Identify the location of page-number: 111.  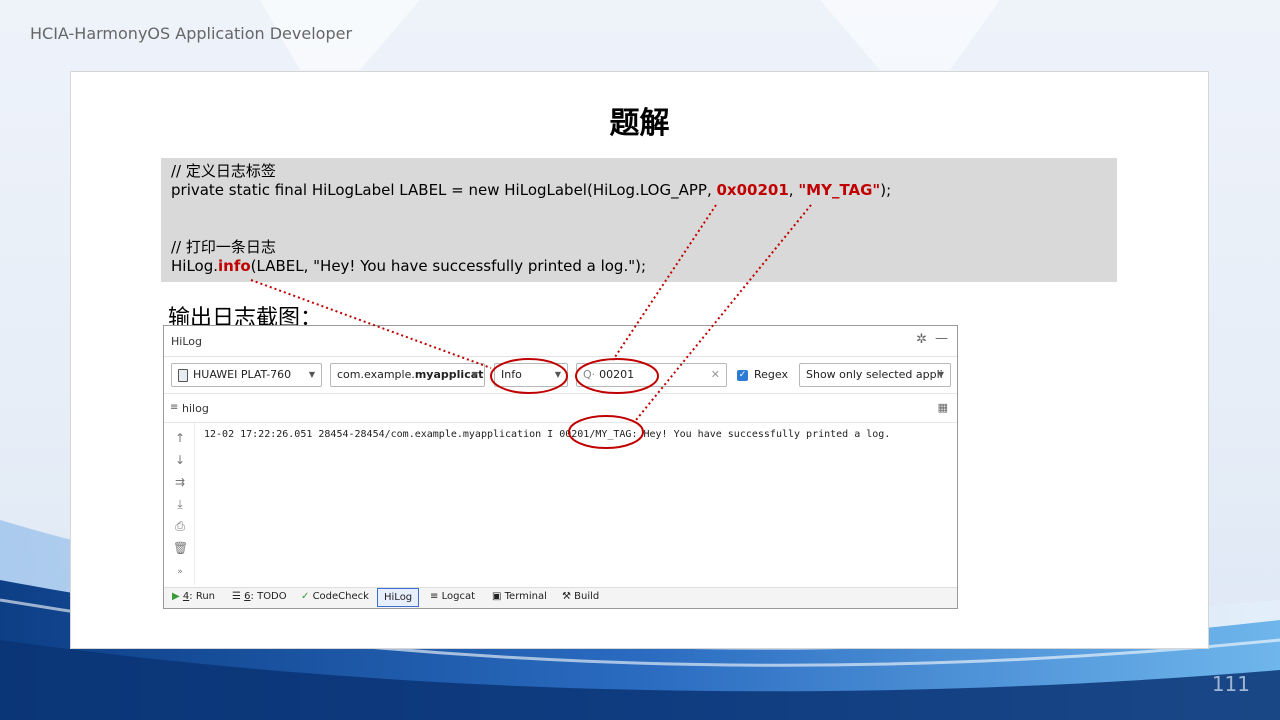
(1230, 684).